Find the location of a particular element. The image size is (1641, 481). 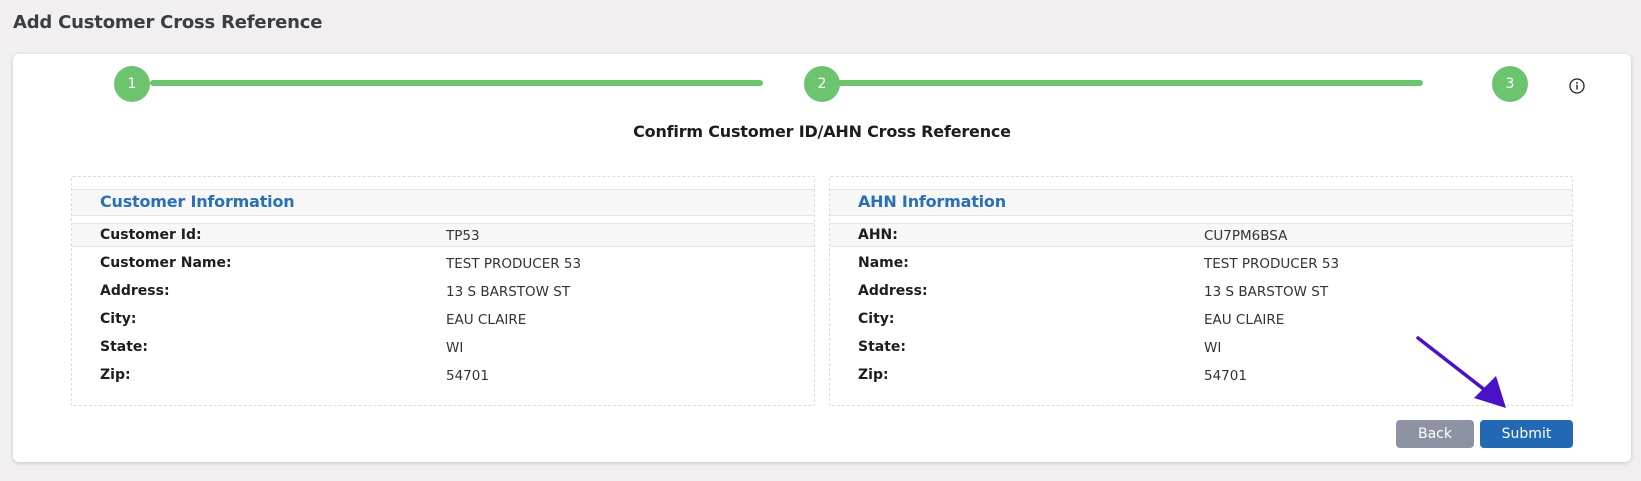

customer-information-title: Customer Information is located at coordinates (197, 201).